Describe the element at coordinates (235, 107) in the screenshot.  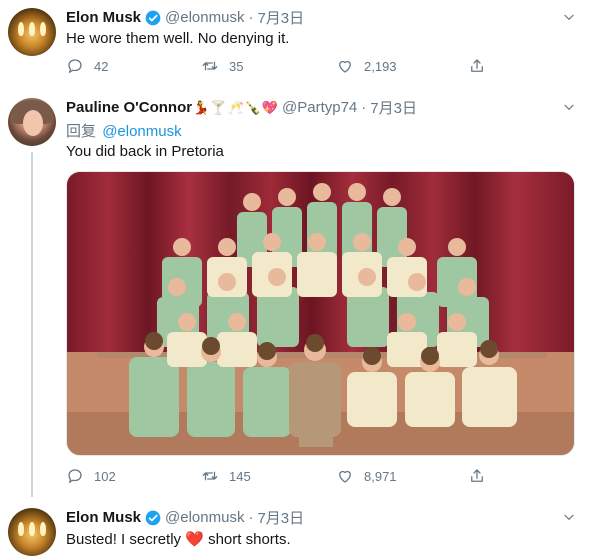
I see `name-emoji: 🥂` at that location.